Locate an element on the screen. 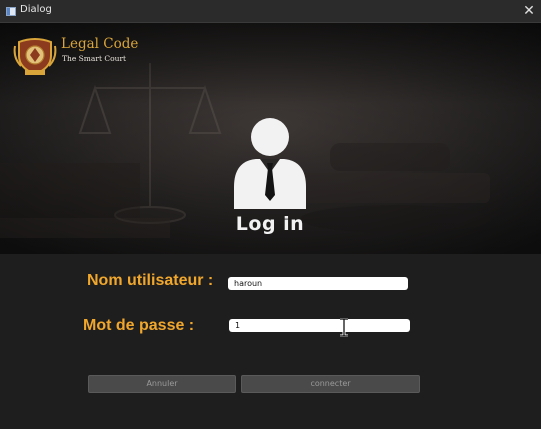 This screenshot has width=541, height=429. username-input is located at coordinates (318, 283).